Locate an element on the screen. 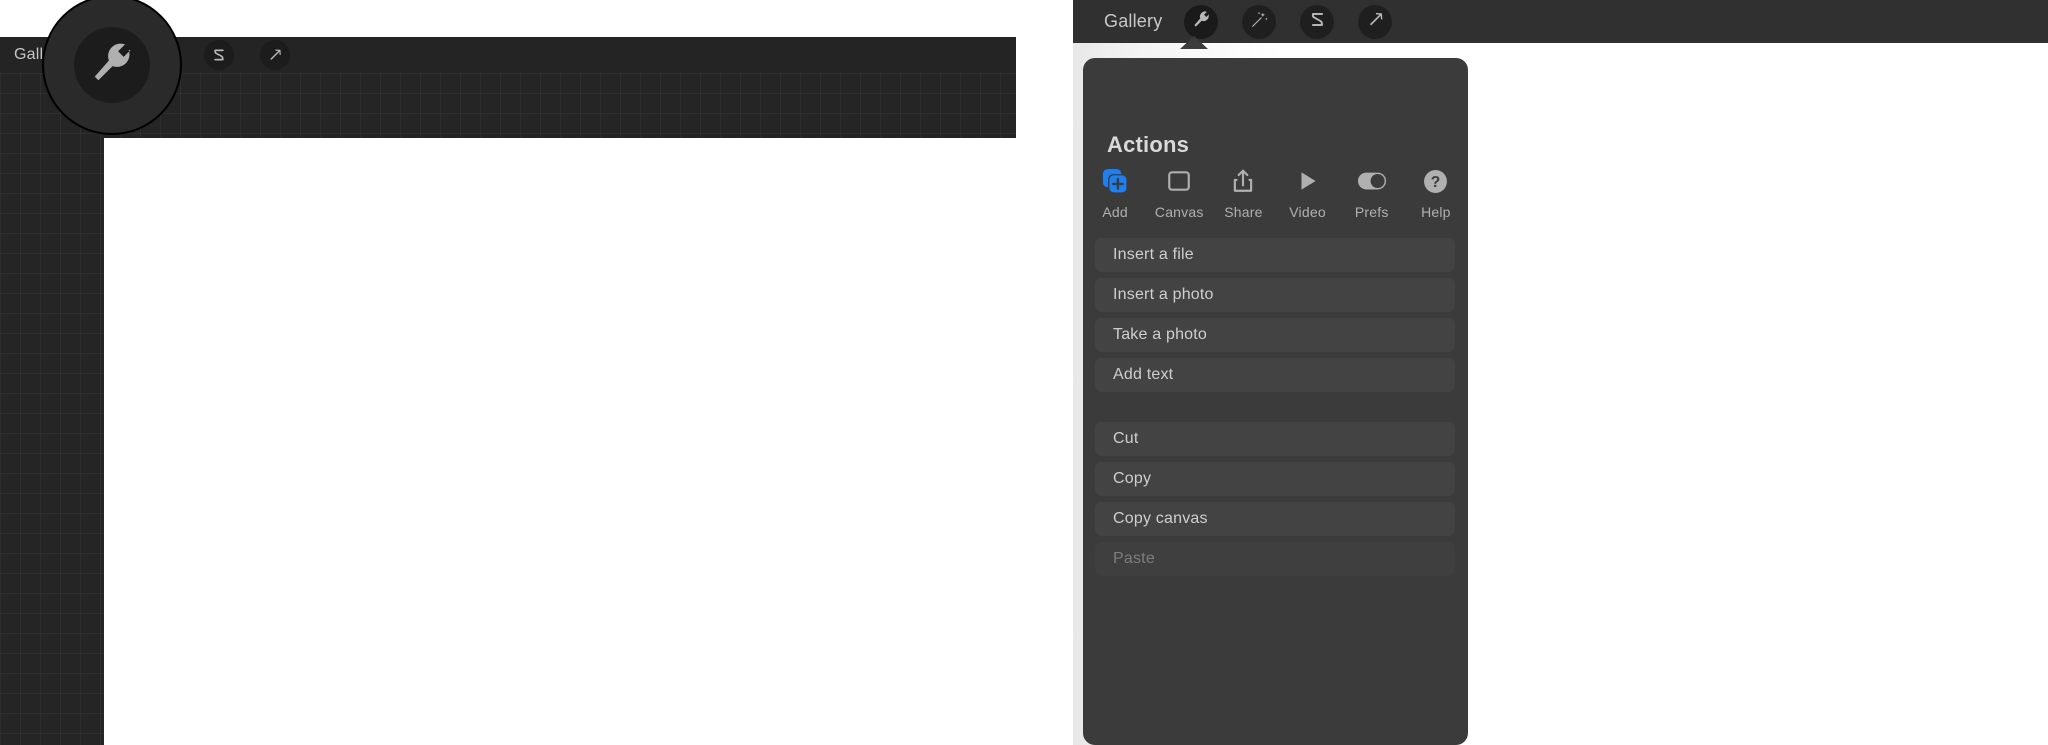  wrench-button is located at coordinates (1201, 21).